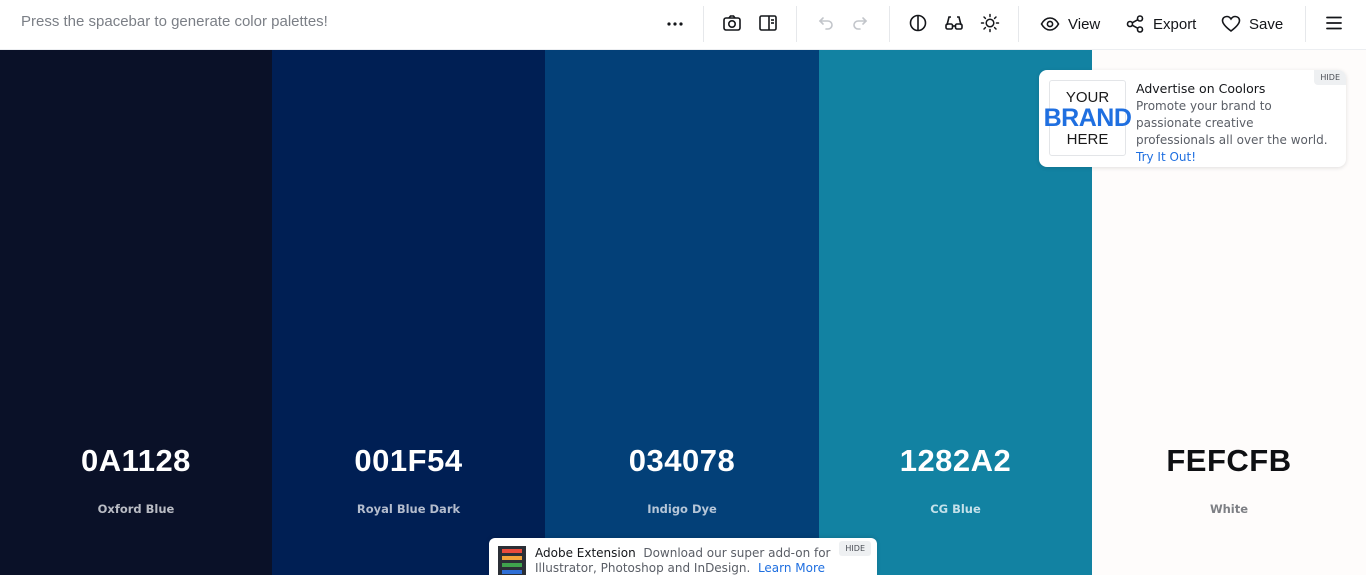 The image size is (1366, 575). What do you see at coordinates (955, 461) in the screenshot?
I see `hex-code: 1282A2` at bounding box center [955, 461].